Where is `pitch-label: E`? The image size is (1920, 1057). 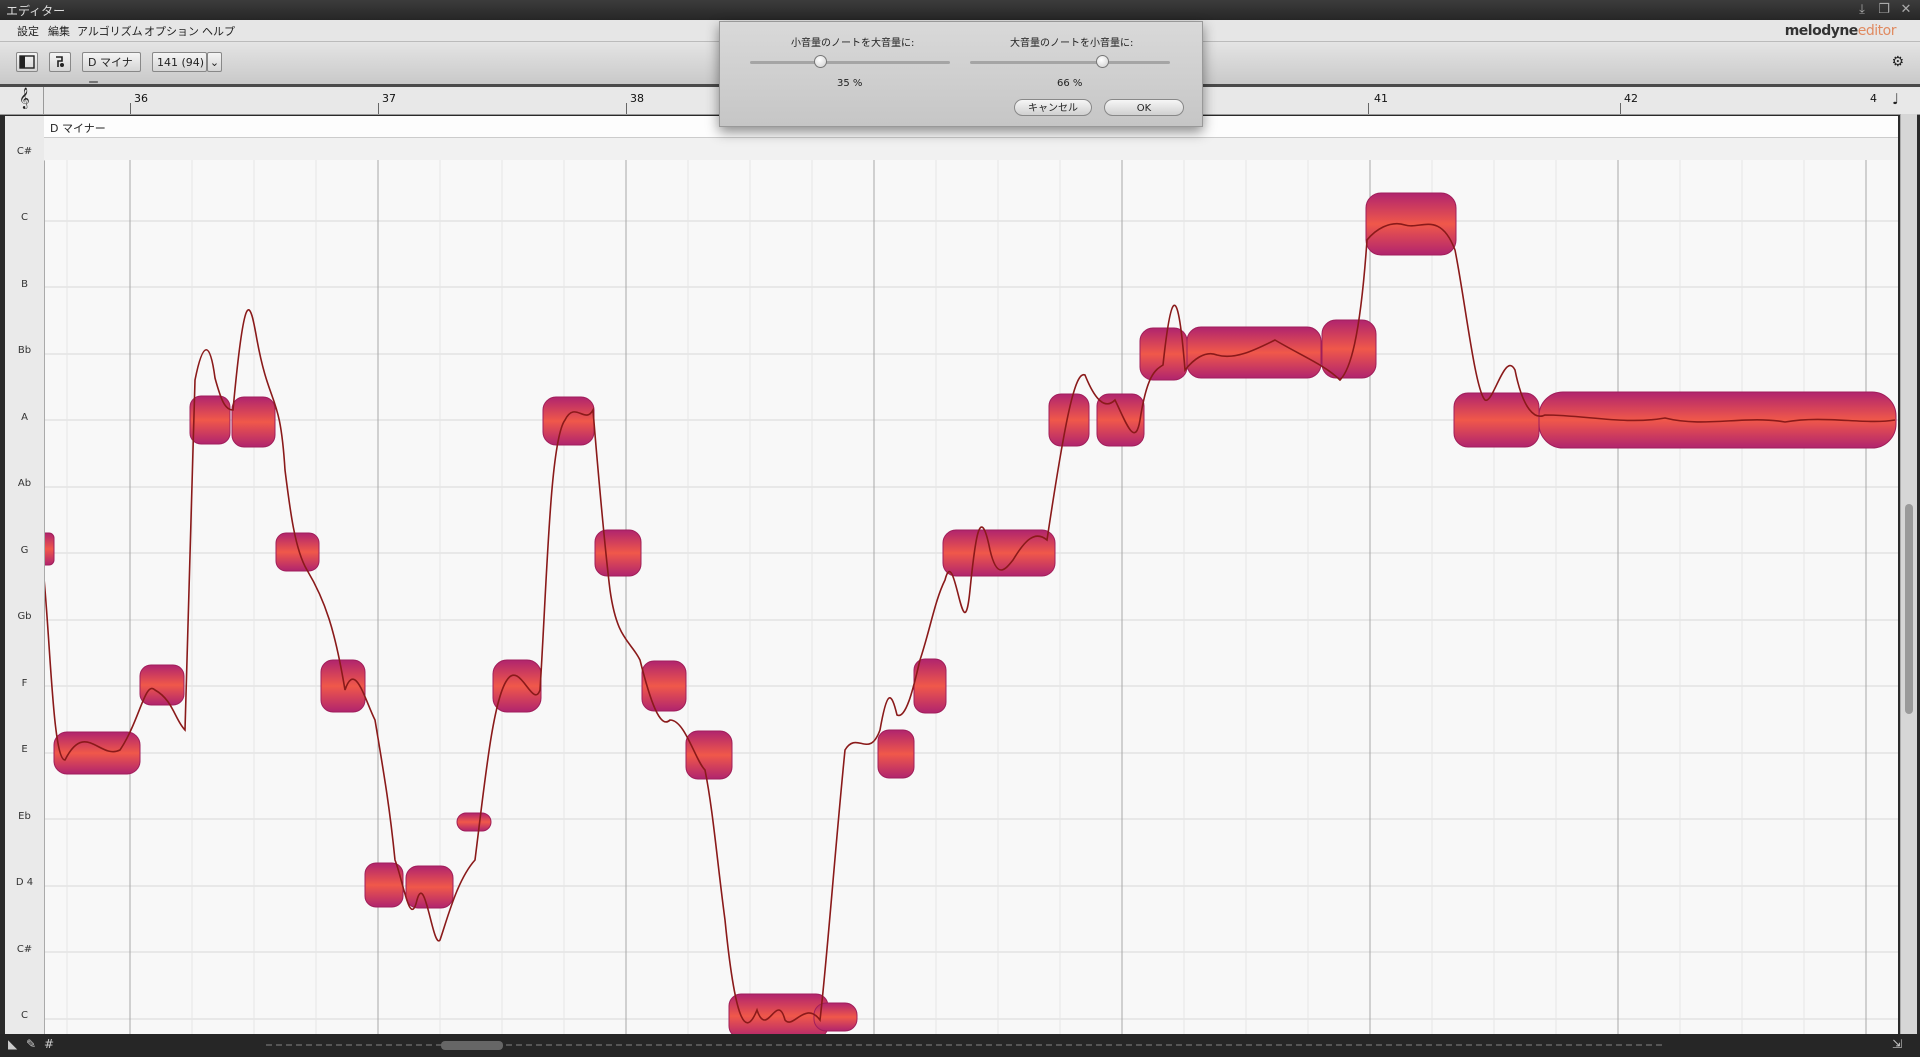
pitch-label: E is located at coordinates (24, 749).